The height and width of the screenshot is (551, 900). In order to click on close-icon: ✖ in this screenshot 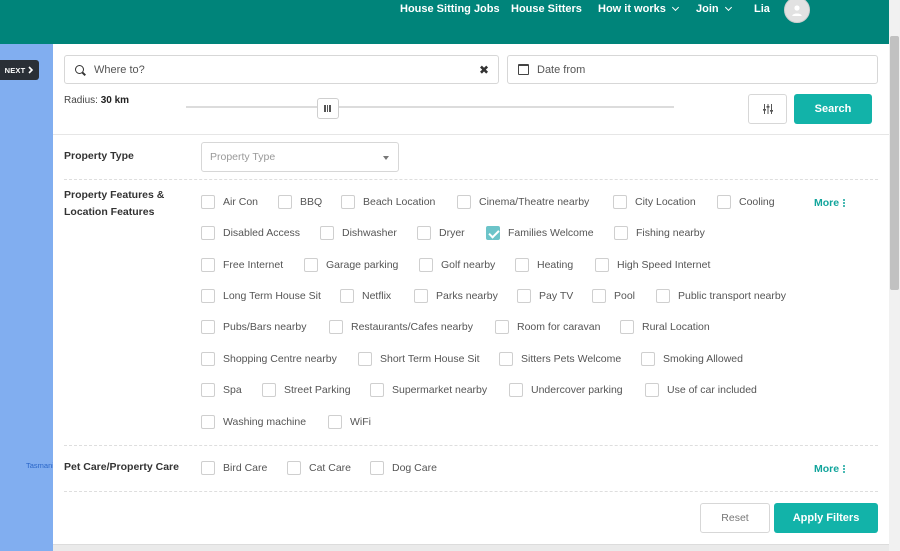, I will do `click(484, 70)`.